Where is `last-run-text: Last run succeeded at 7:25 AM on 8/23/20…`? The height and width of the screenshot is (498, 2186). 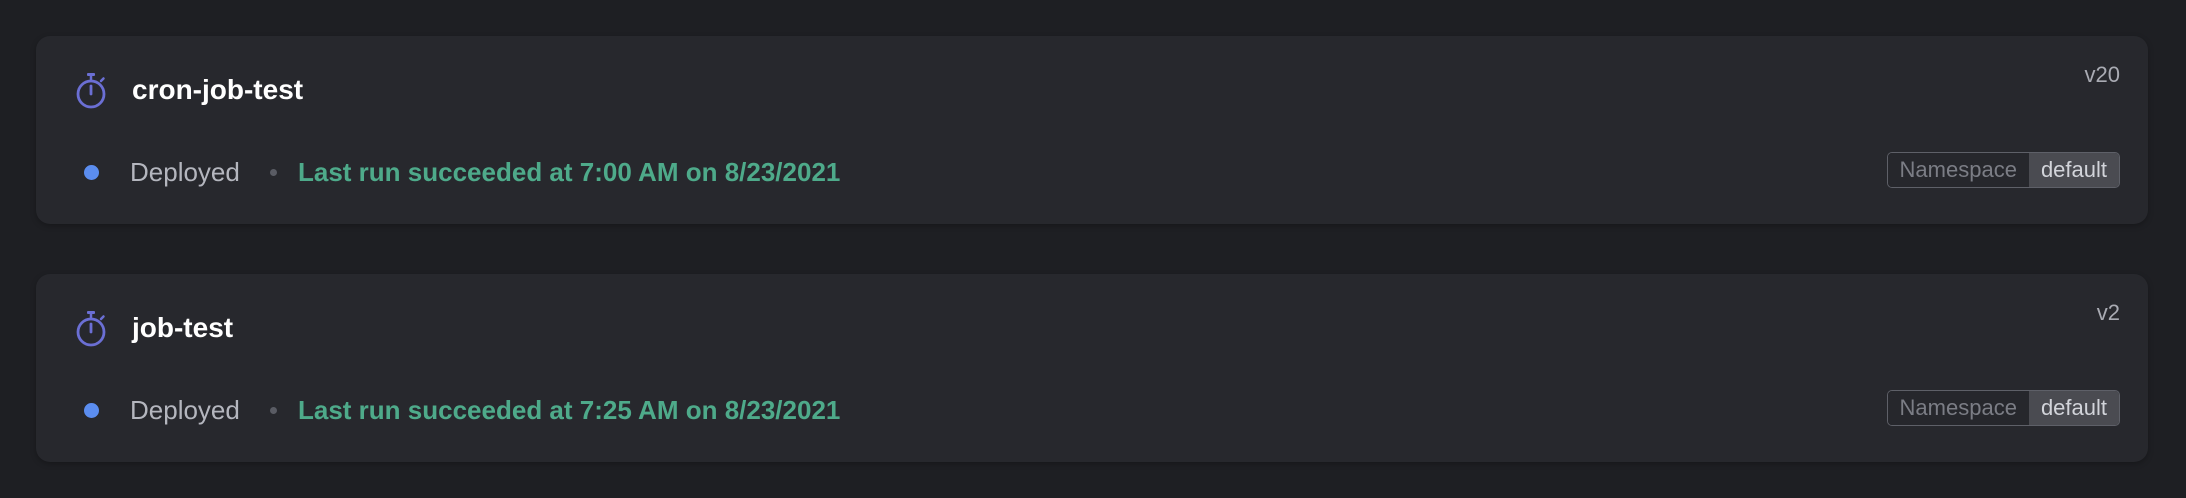 last-run-text: Last run succeeded at 7:25 AM on 8/23/20… is located at coordinates (569, 410).